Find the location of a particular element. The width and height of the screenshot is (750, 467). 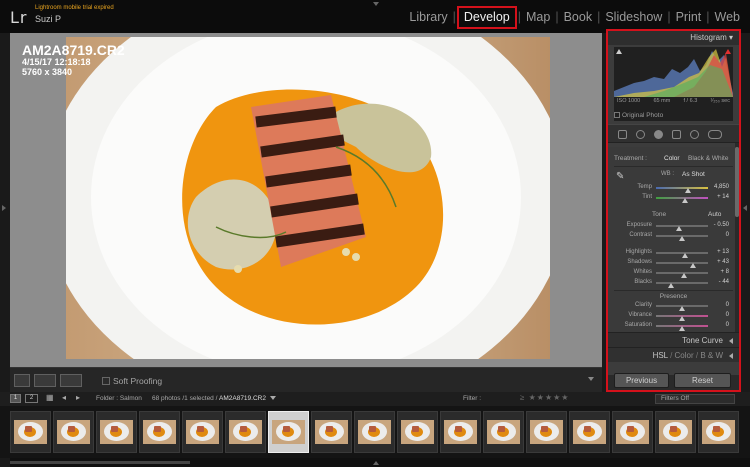

filmstrip is located at coordinates (375, 432).